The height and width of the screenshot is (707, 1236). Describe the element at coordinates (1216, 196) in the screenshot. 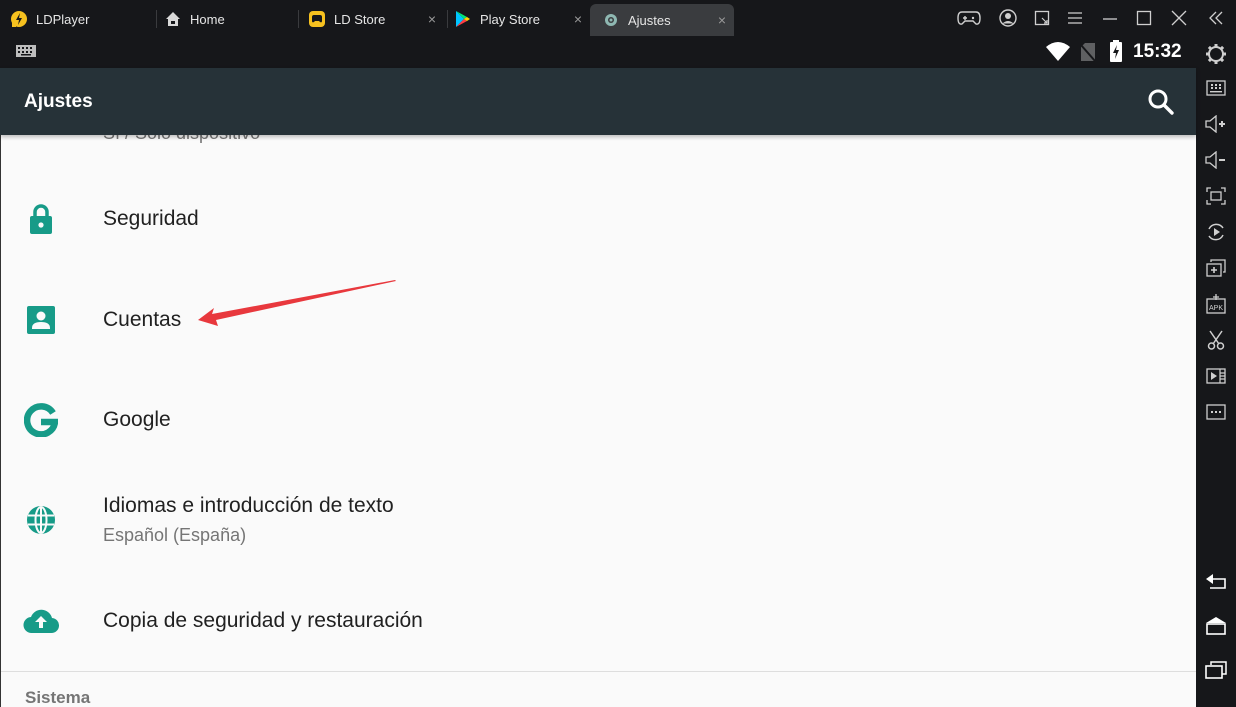

I see `fullscreen-icon` at that location.